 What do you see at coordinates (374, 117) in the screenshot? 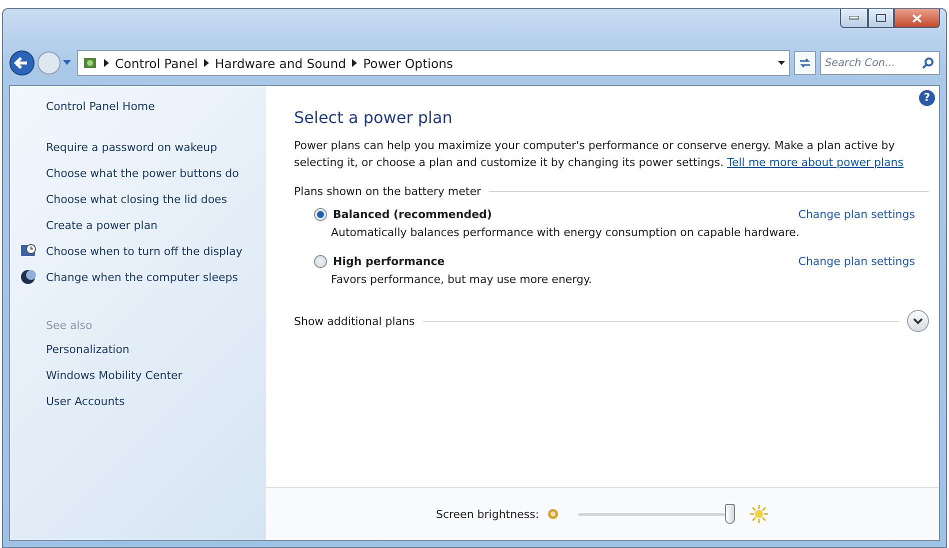
I see `page-title: Select a power plan` at bounding box center [374, 117].